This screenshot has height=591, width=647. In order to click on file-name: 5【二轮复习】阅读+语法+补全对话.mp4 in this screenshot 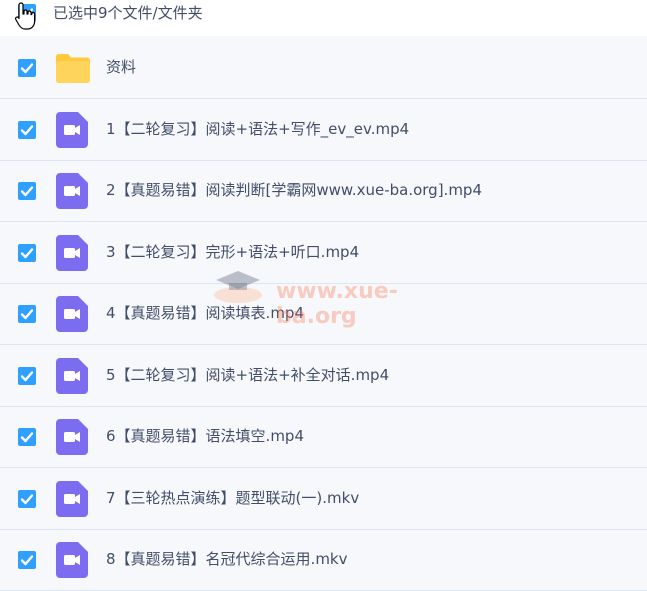, I will do `click(247, 375)`.